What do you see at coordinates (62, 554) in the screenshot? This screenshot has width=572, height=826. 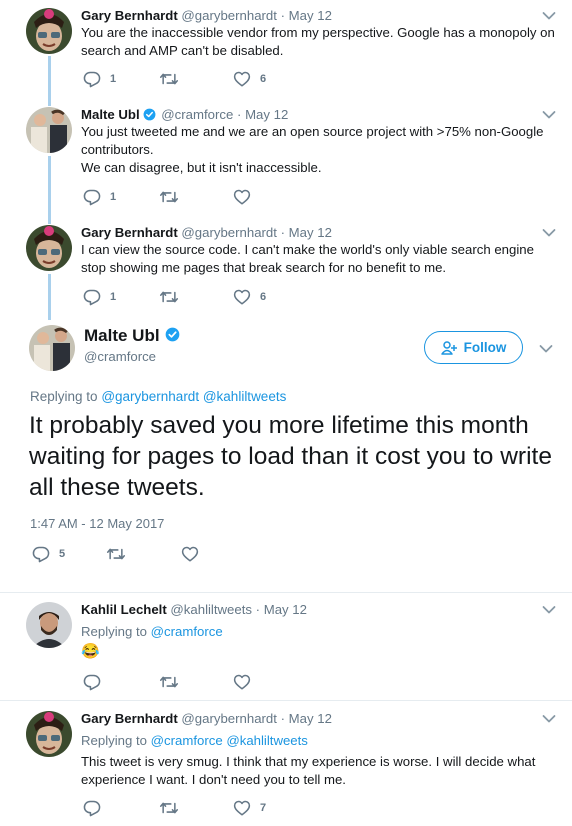 I see `reply-count: 5` at bounding box center [62, 554].